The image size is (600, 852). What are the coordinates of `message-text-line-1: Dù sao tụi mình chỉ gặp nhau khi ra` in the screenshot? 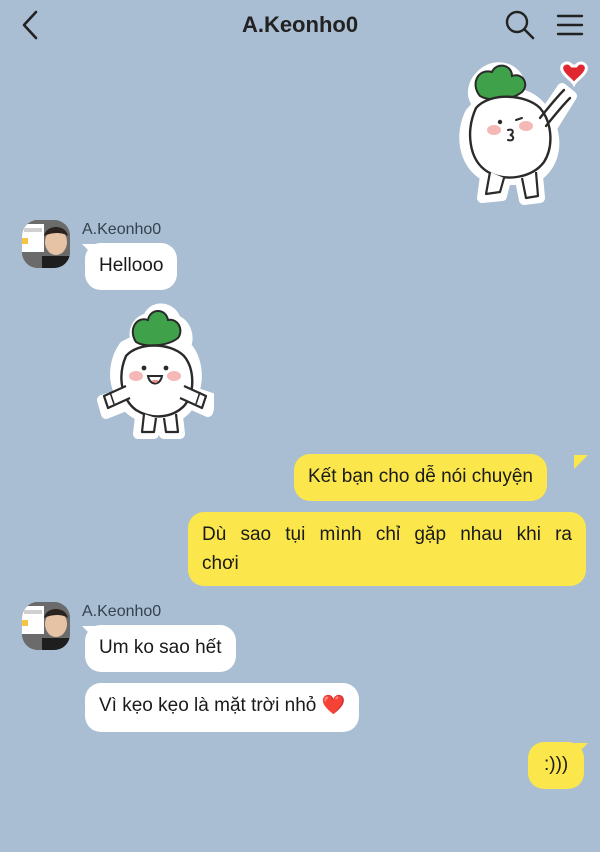 It's located at (387, 534).